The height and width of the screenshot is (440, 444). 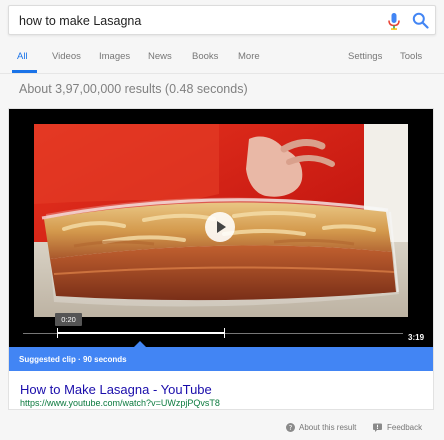 I want to click on tab-all: All, so click(x=22, y=56).